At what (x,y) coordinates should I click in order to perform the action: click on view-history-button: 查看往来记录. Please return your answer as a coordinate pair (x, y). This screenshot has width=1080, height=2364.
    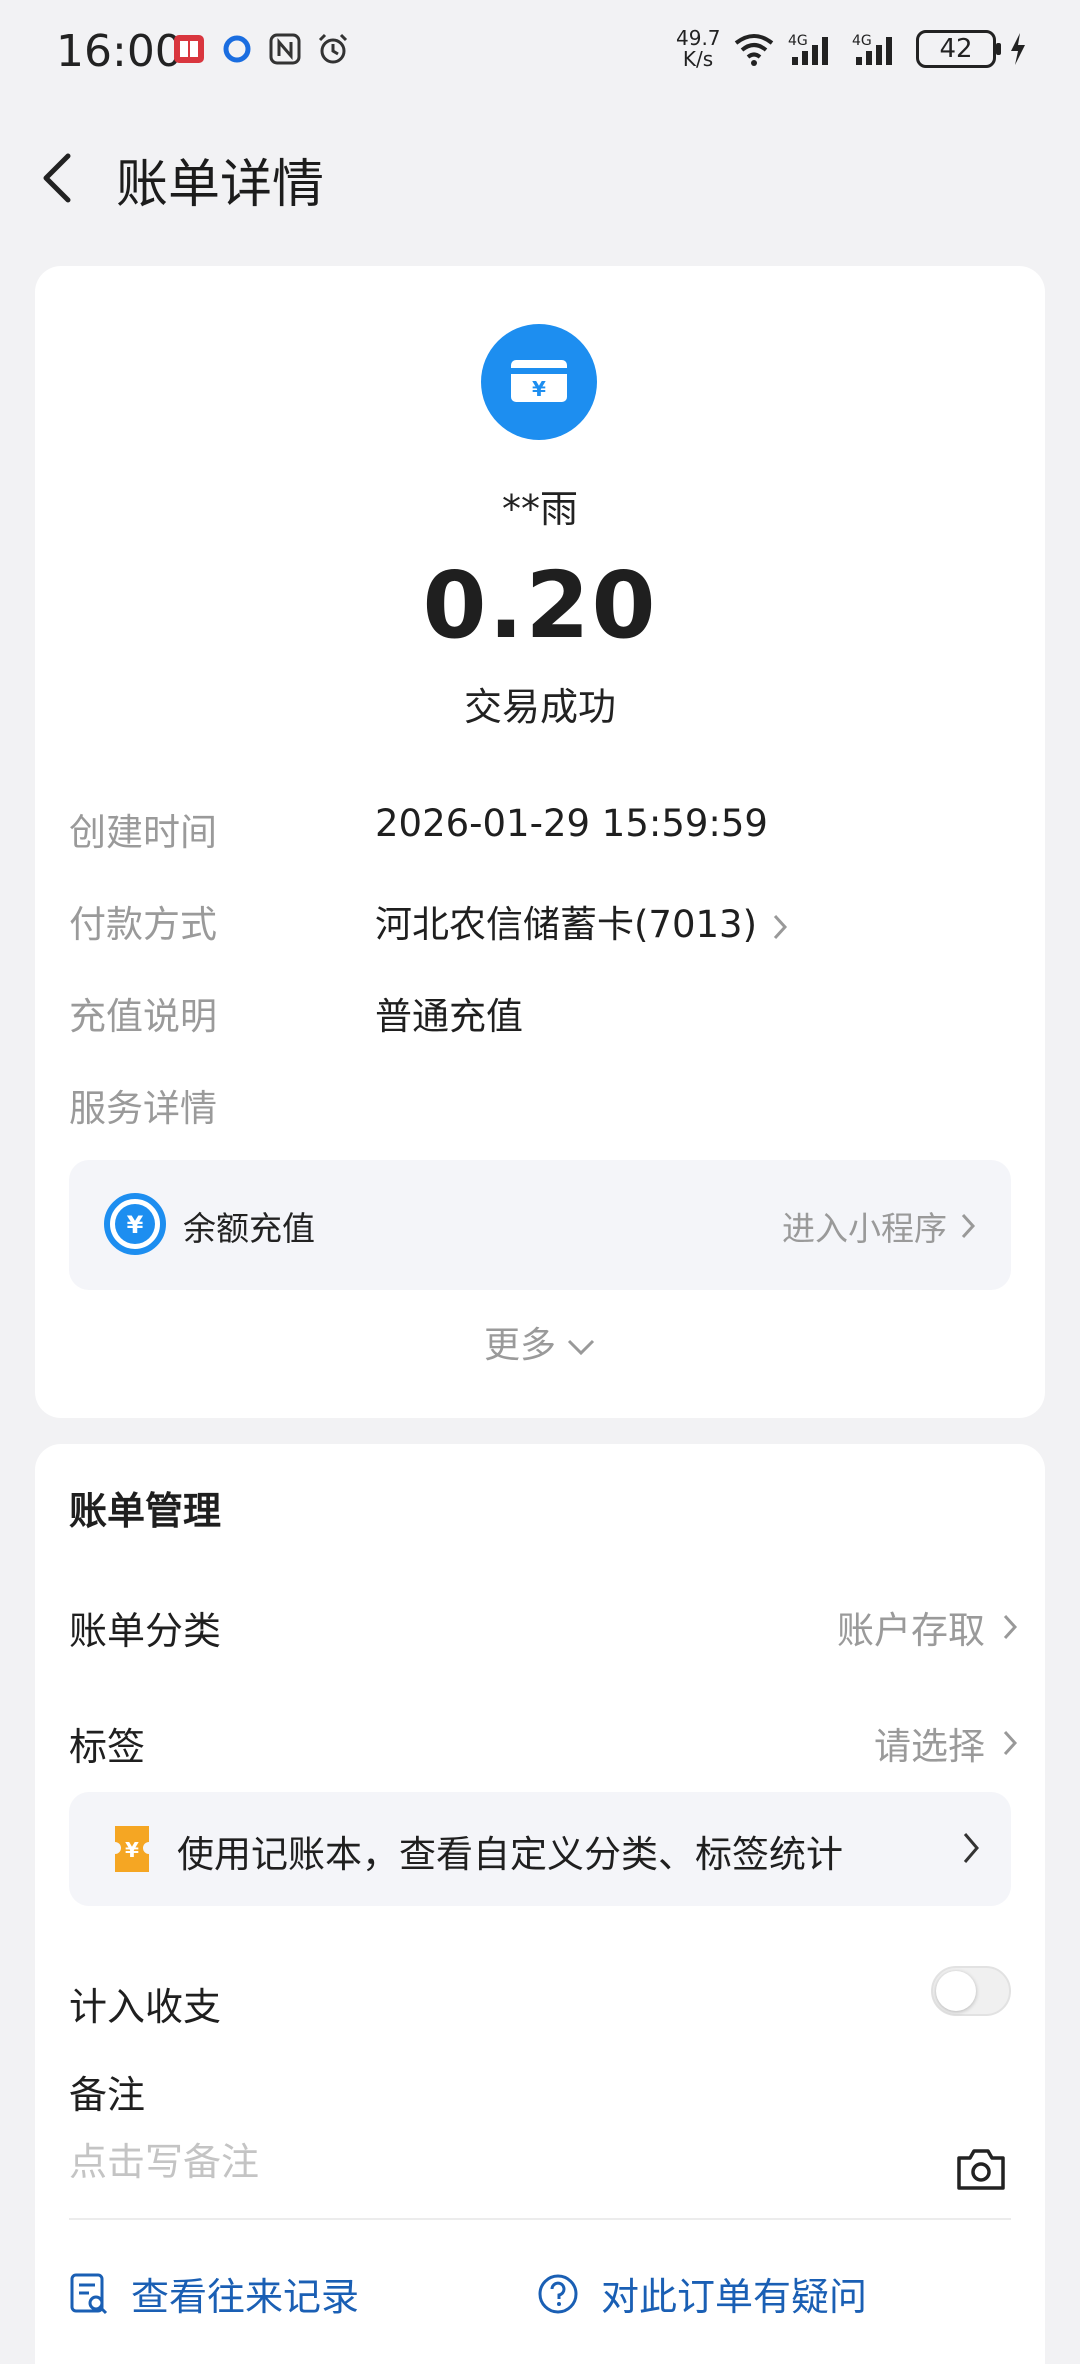
    Looking at the image, I should click on (214, 2293).